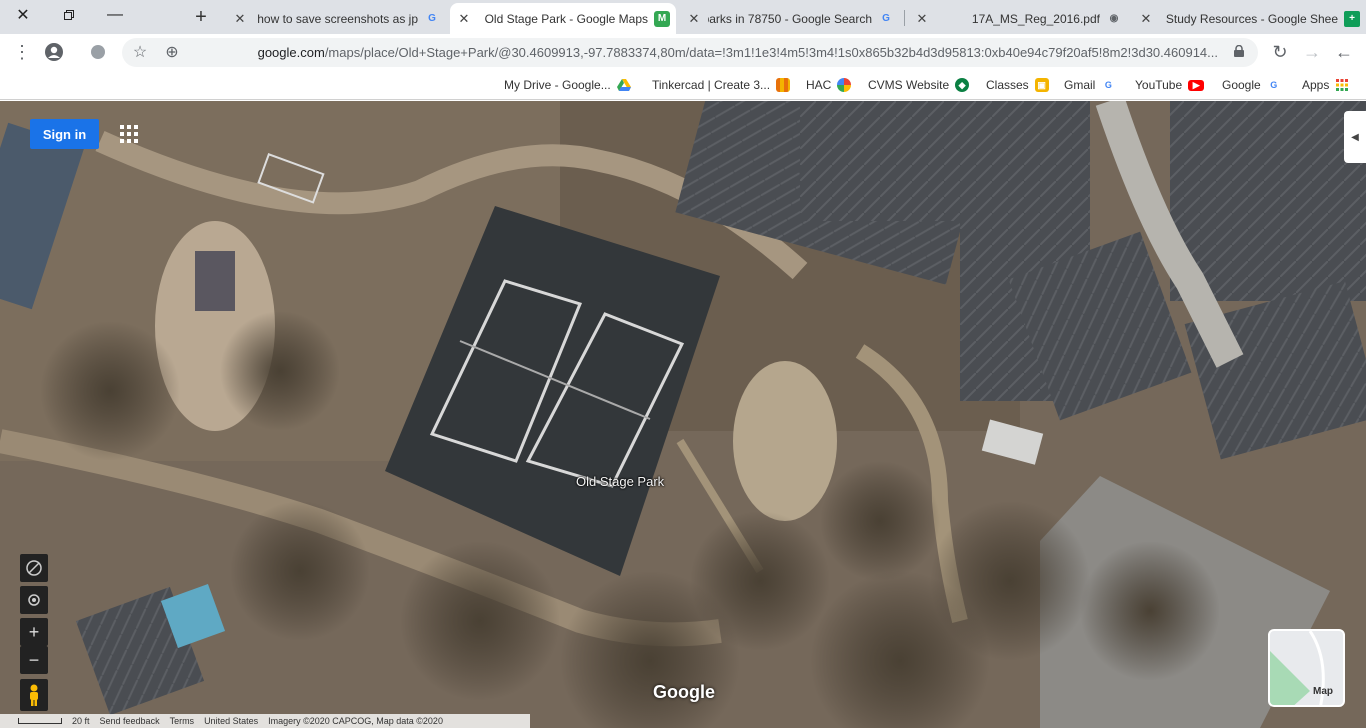 The height and width of the screenshot is (728, 1366). I want to click on my-location-button, so click(34, 600).